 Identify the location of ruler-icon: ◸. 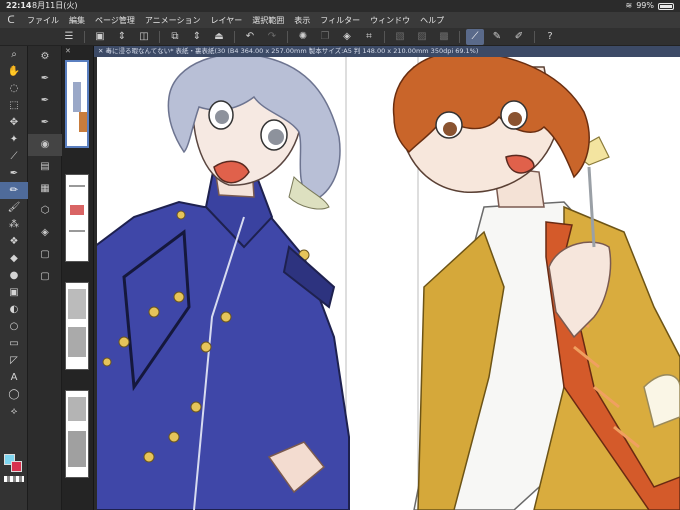
(14, 360).